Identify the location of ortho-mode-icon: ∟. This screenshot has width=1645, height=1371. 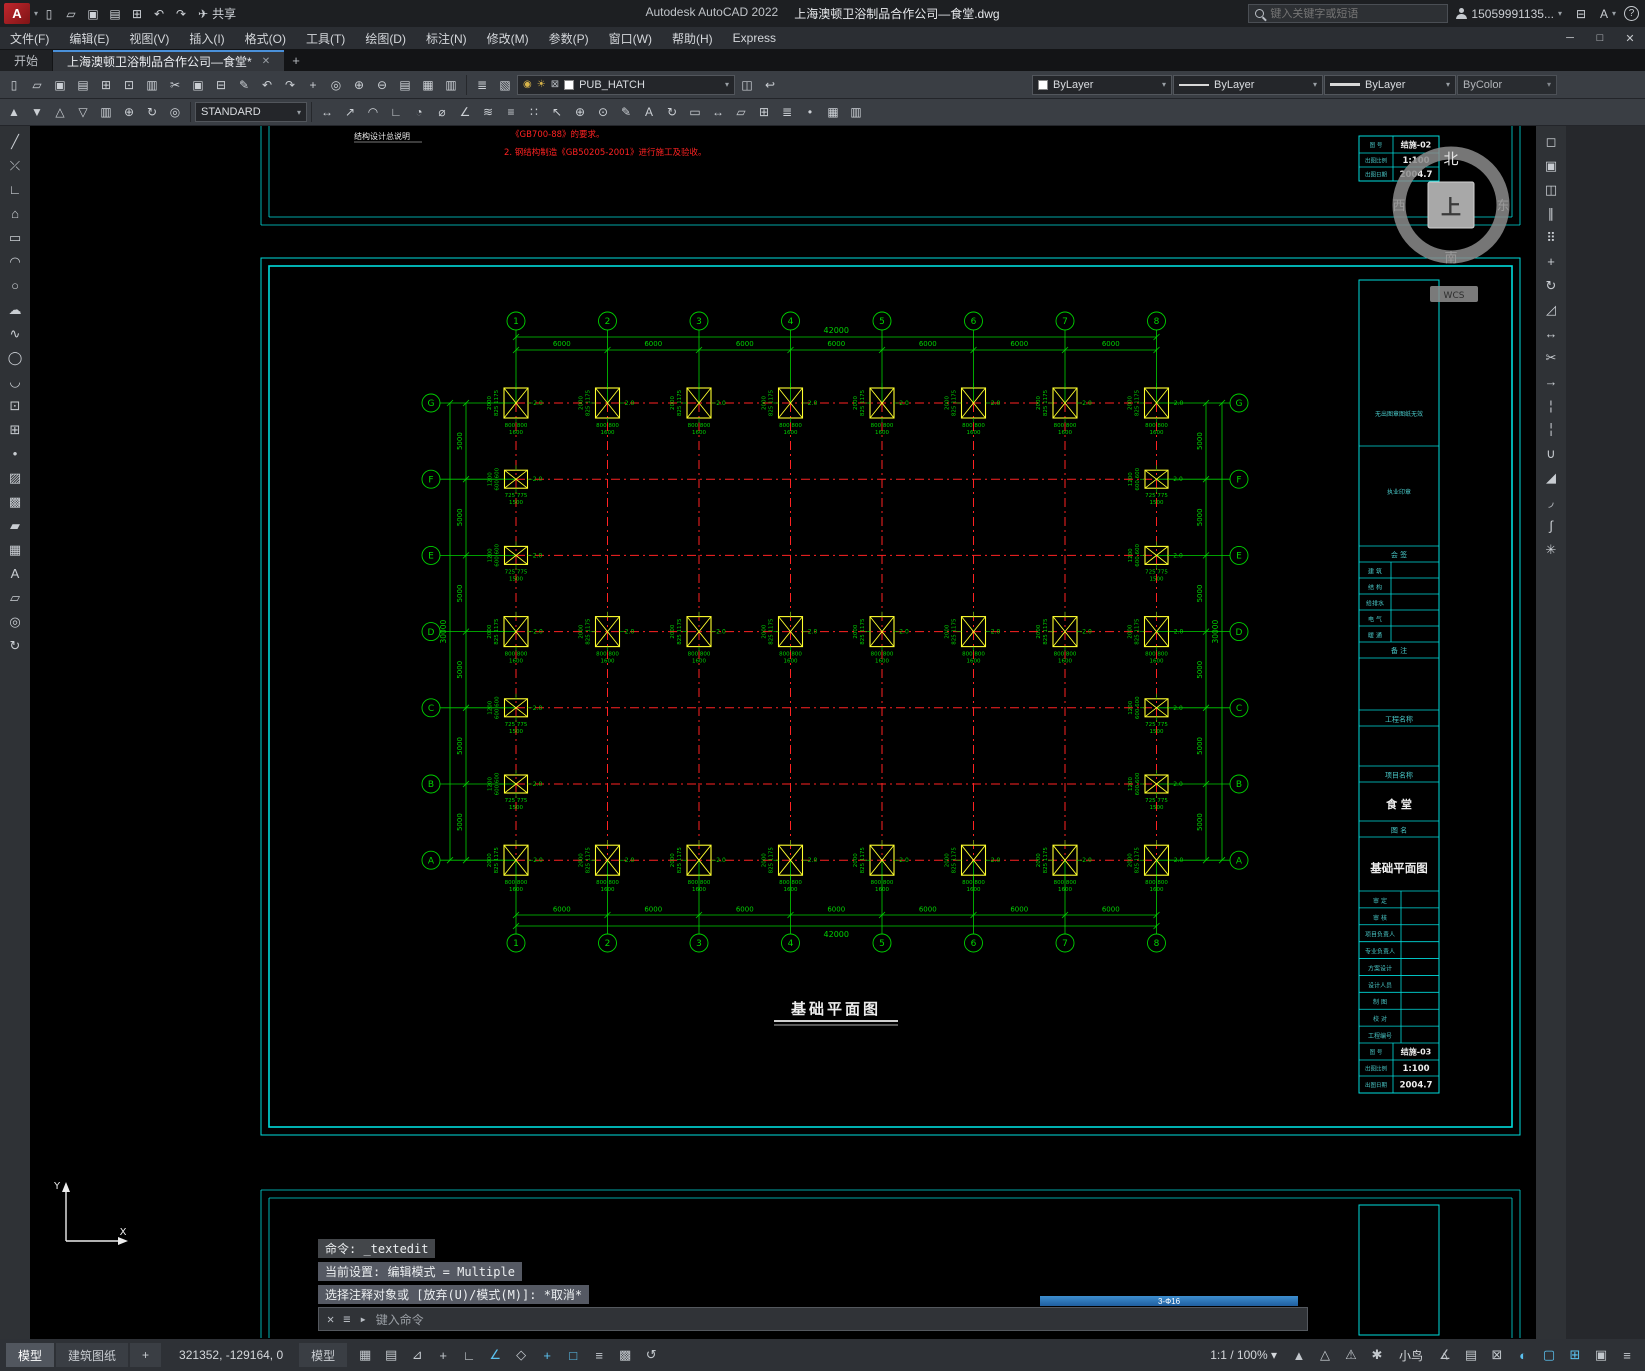
(469, 1355).